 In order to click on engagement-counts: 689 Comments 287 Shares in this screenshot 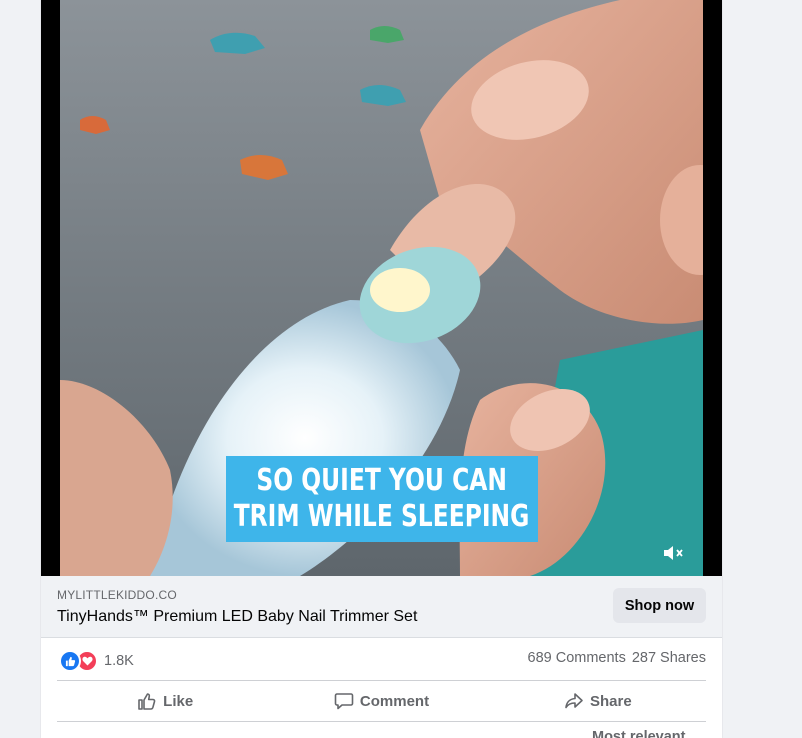, I will do `click(617, 658)`.